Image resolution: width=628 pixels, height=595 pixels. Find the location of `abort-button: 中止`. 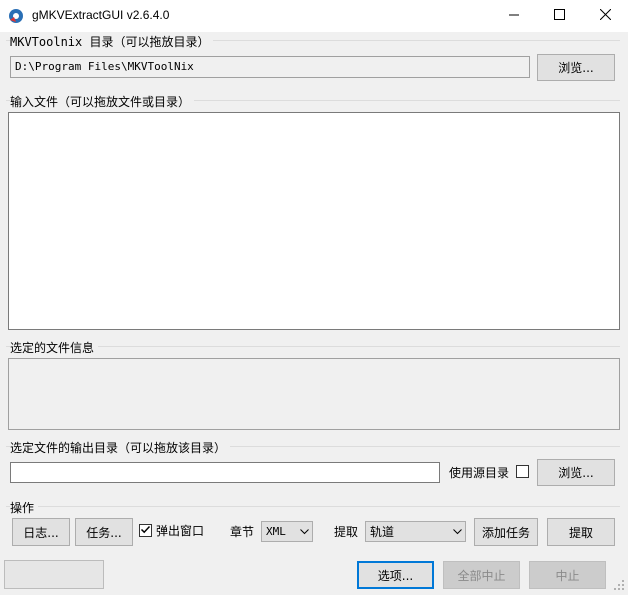

abort-button: 中止 is located at coordinates (567, 575).